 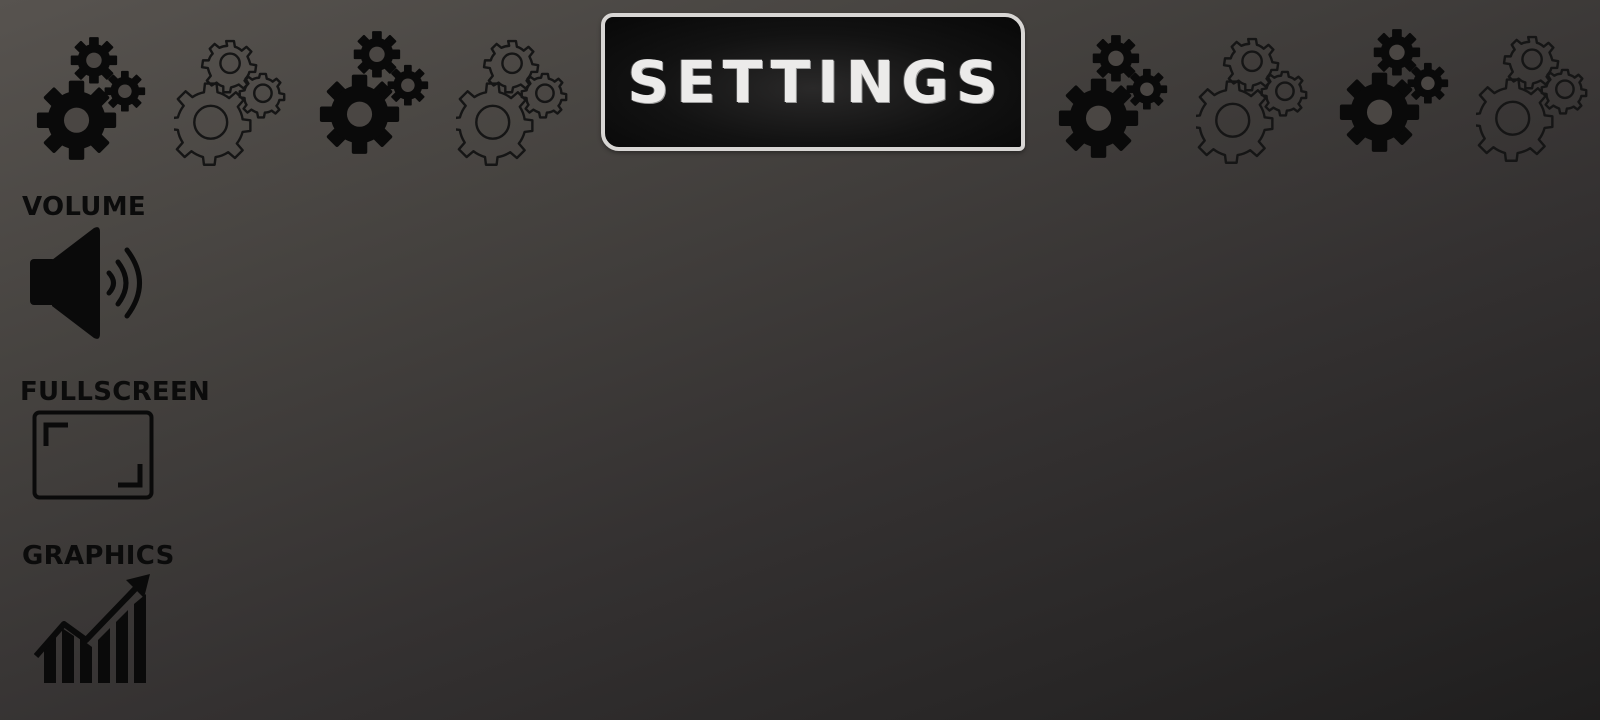 What do you see at coordinates (98, 556) in the screenshot?
I see `graphics-label: GRAPHICS` at bounding box center [98, 556].